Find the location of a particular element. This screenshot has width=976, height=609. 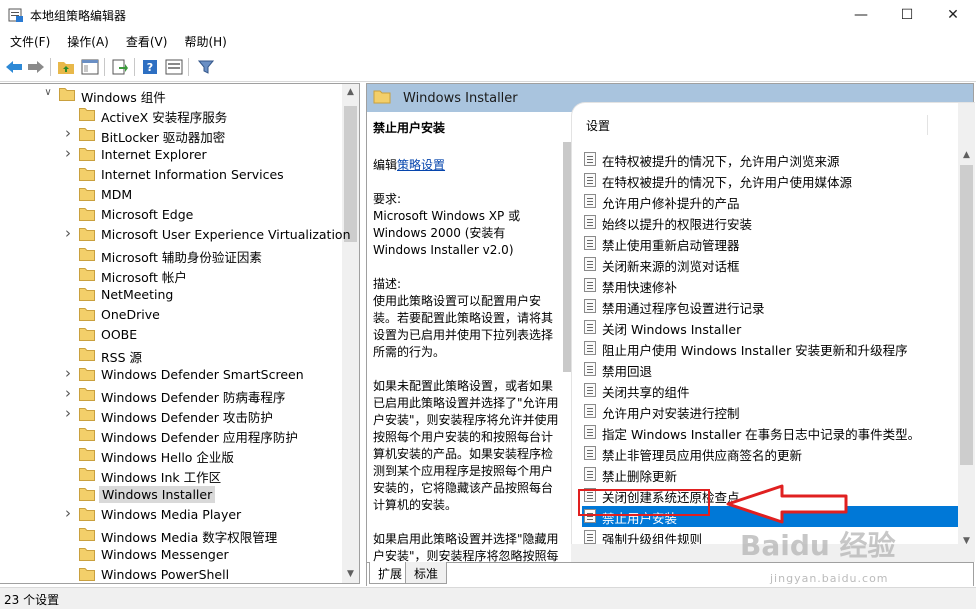

menu-action: 操作(A) is located at coordinates (86, 41).